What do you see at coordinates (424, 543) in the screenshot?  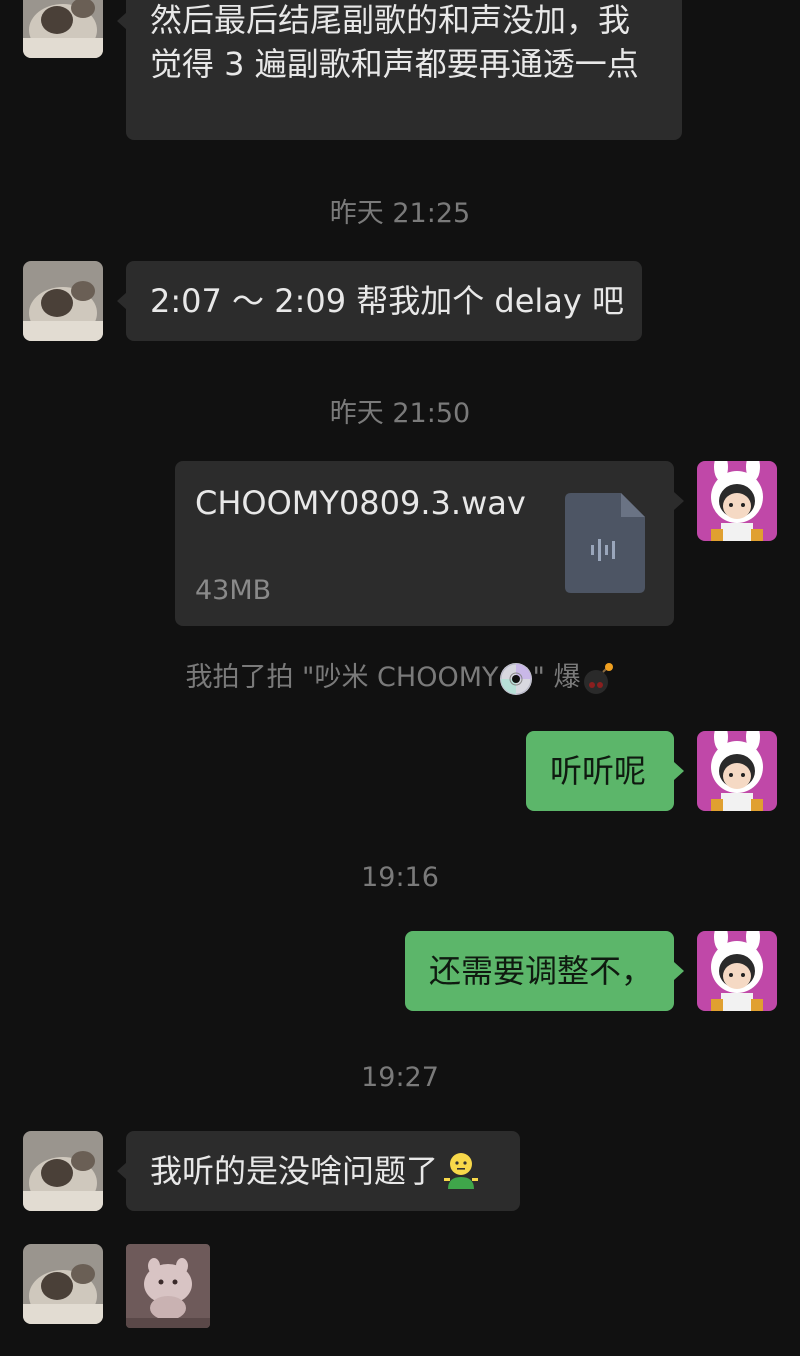 I see `file-message-card: CHOOMY0809.3.wav 43MB` at bounding box center [424, 543].